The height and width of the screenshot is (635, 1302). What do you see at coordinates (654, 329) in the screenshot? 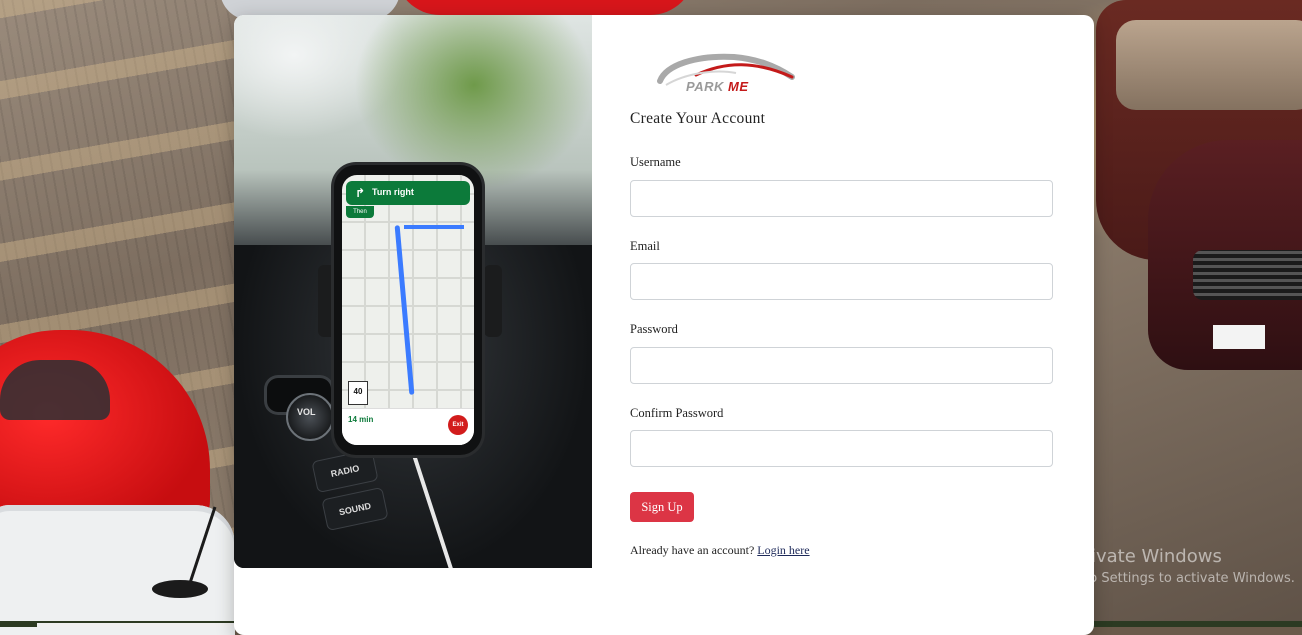
I see `password-label: Password` at bounding box center [654, 329].